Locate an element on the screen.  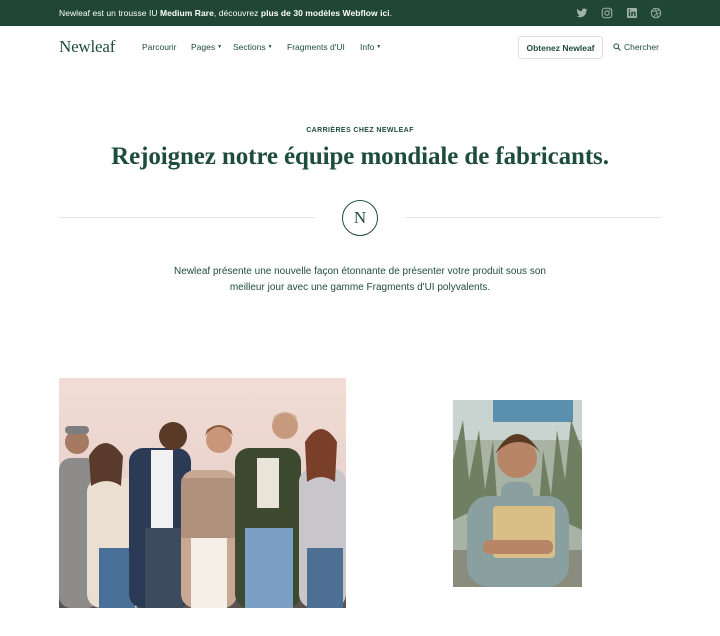
dribbble-icon is located at coordinates (656, 13).